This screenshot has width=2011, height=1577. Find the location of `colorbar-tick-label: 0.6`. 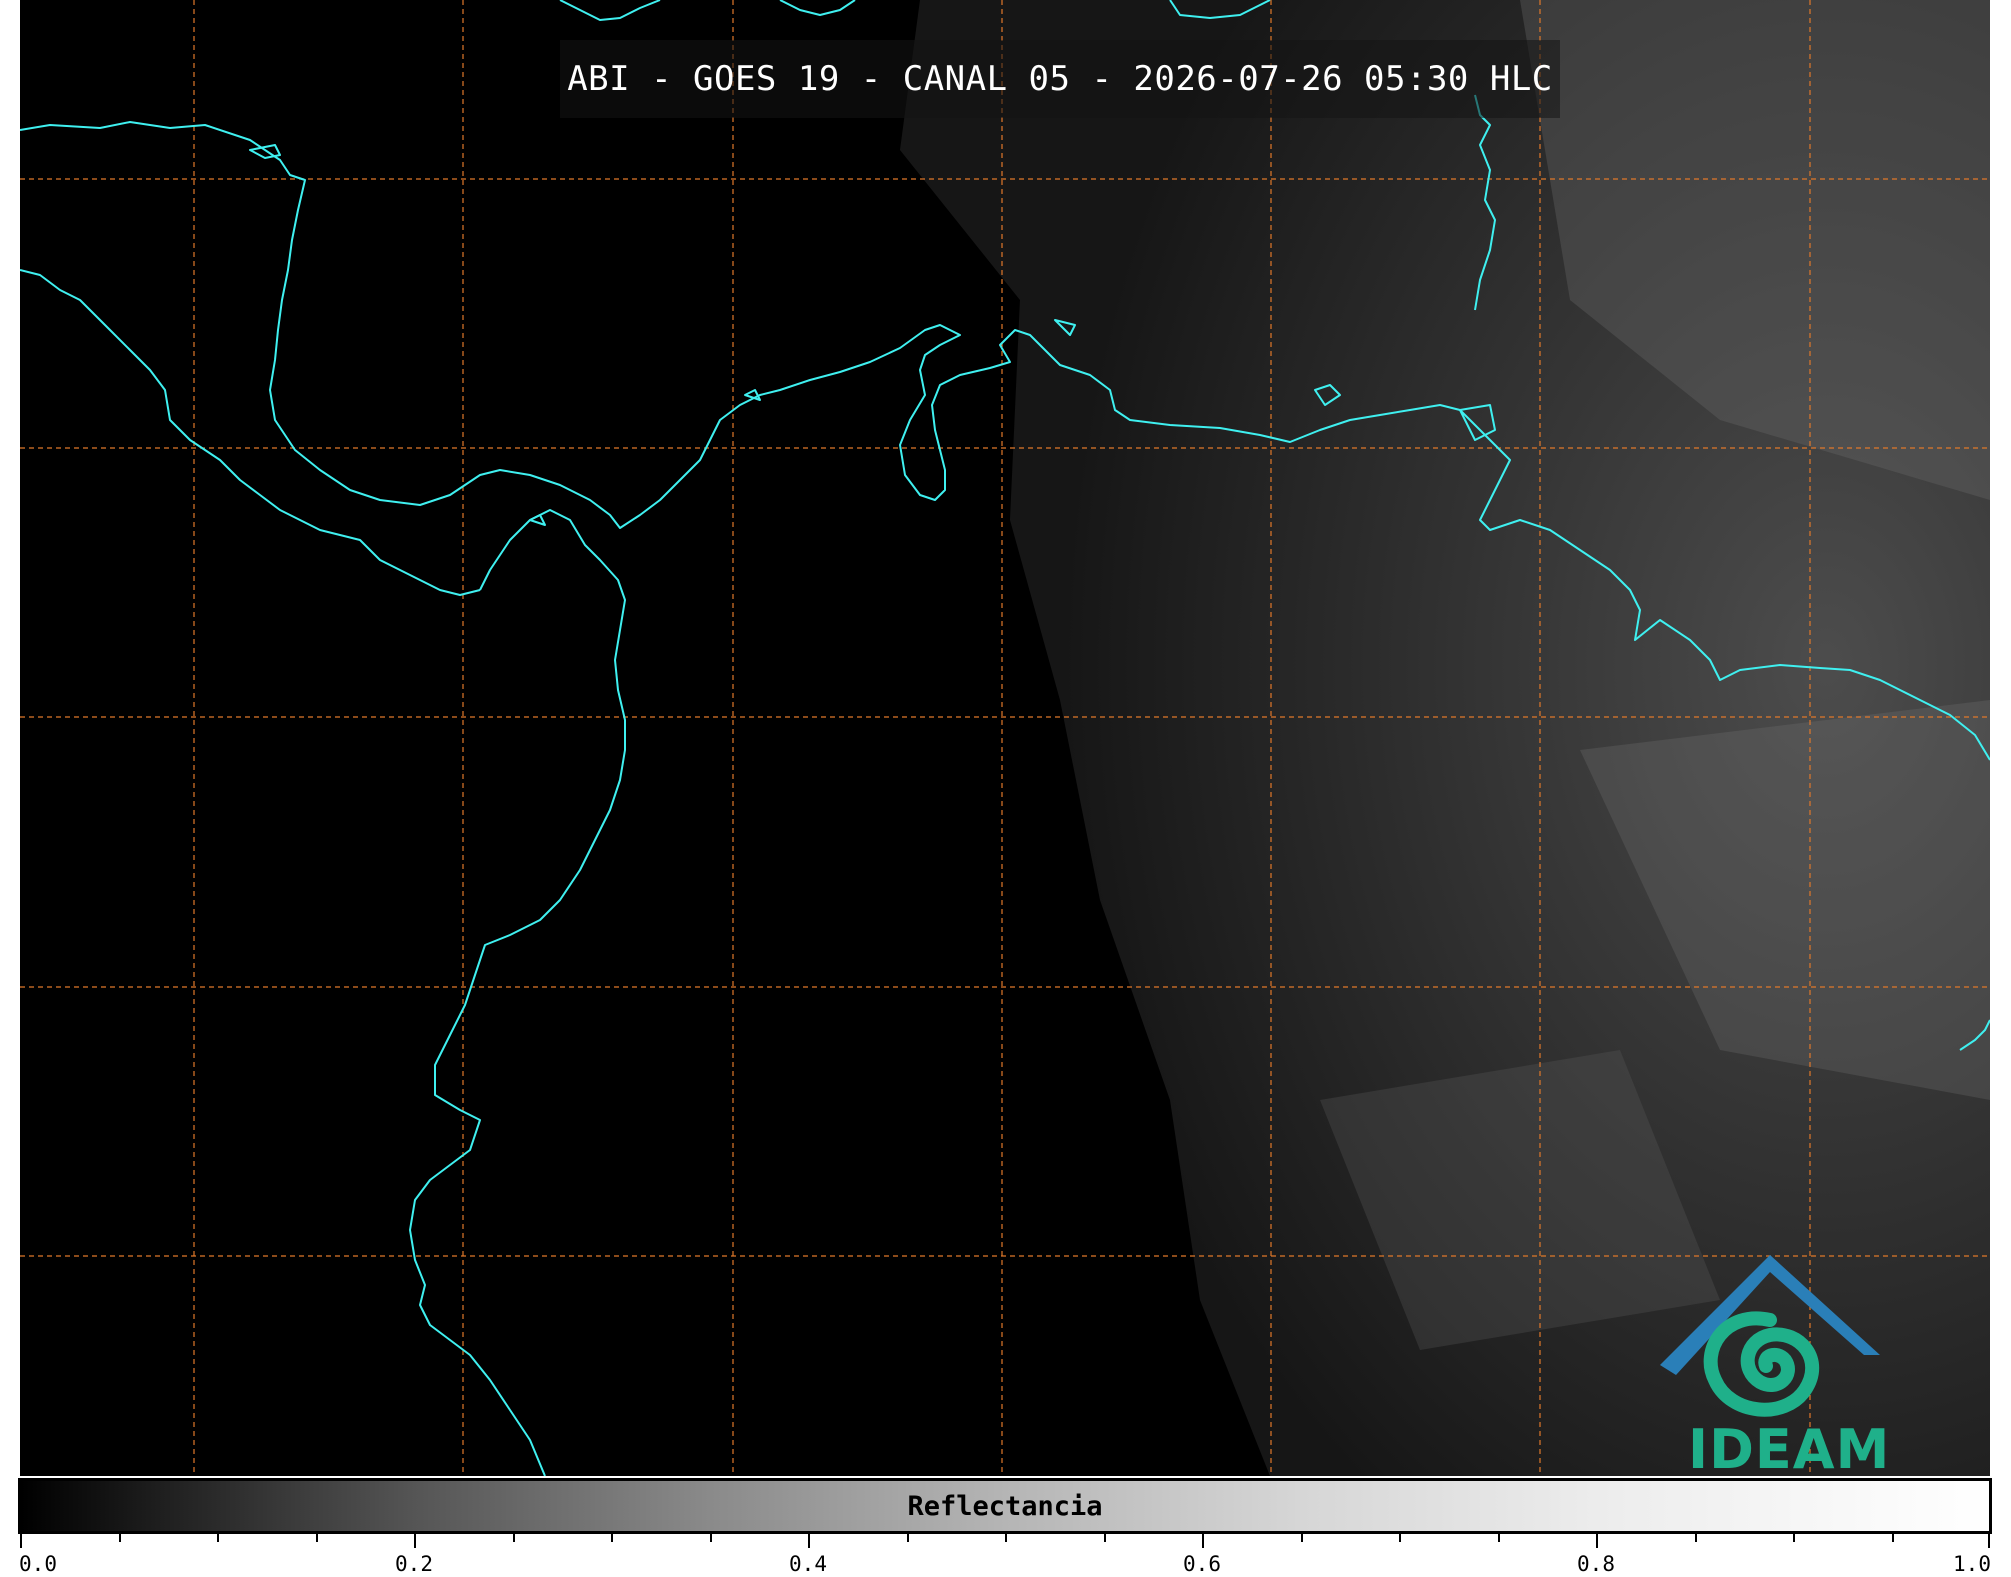

colorbar-tick-label: 0.6 is located at coordinates (1202, 1564).